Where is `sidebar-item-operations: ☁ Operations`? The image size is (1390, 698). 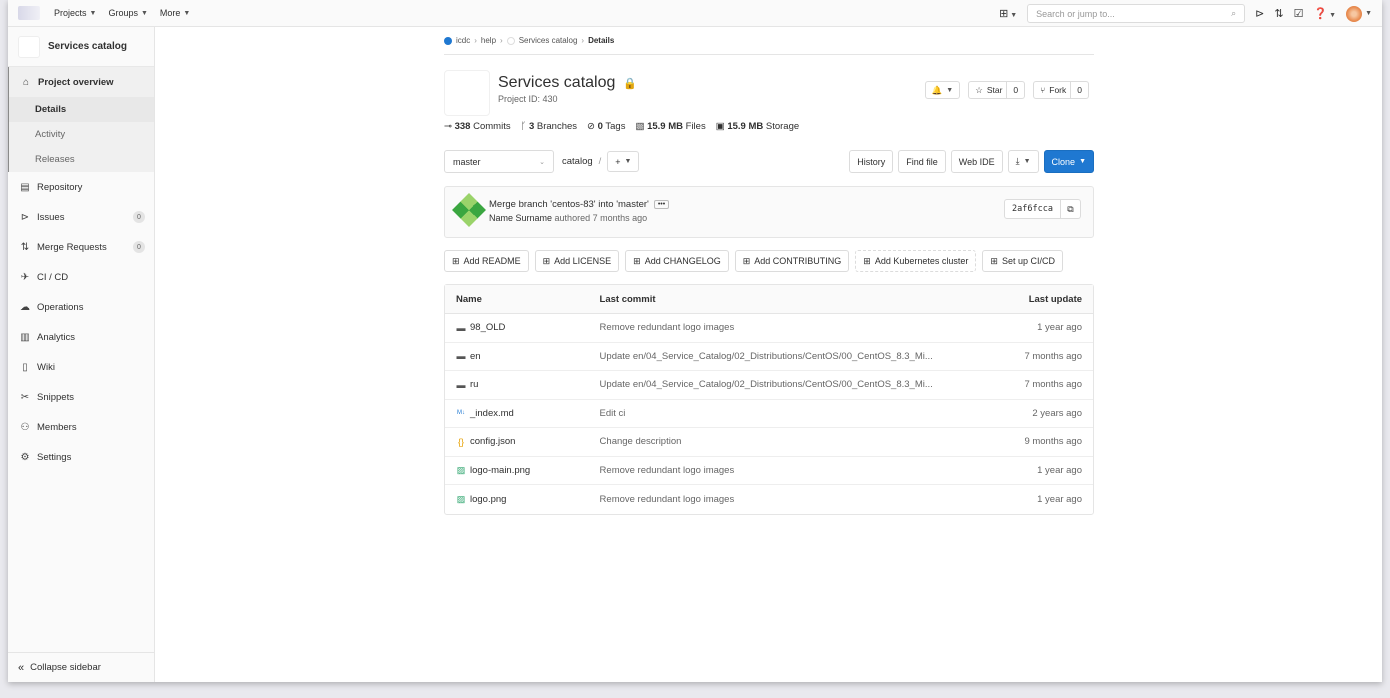
sidebar-item-operations: ☁ Operations is located at coordinates (81, 307).